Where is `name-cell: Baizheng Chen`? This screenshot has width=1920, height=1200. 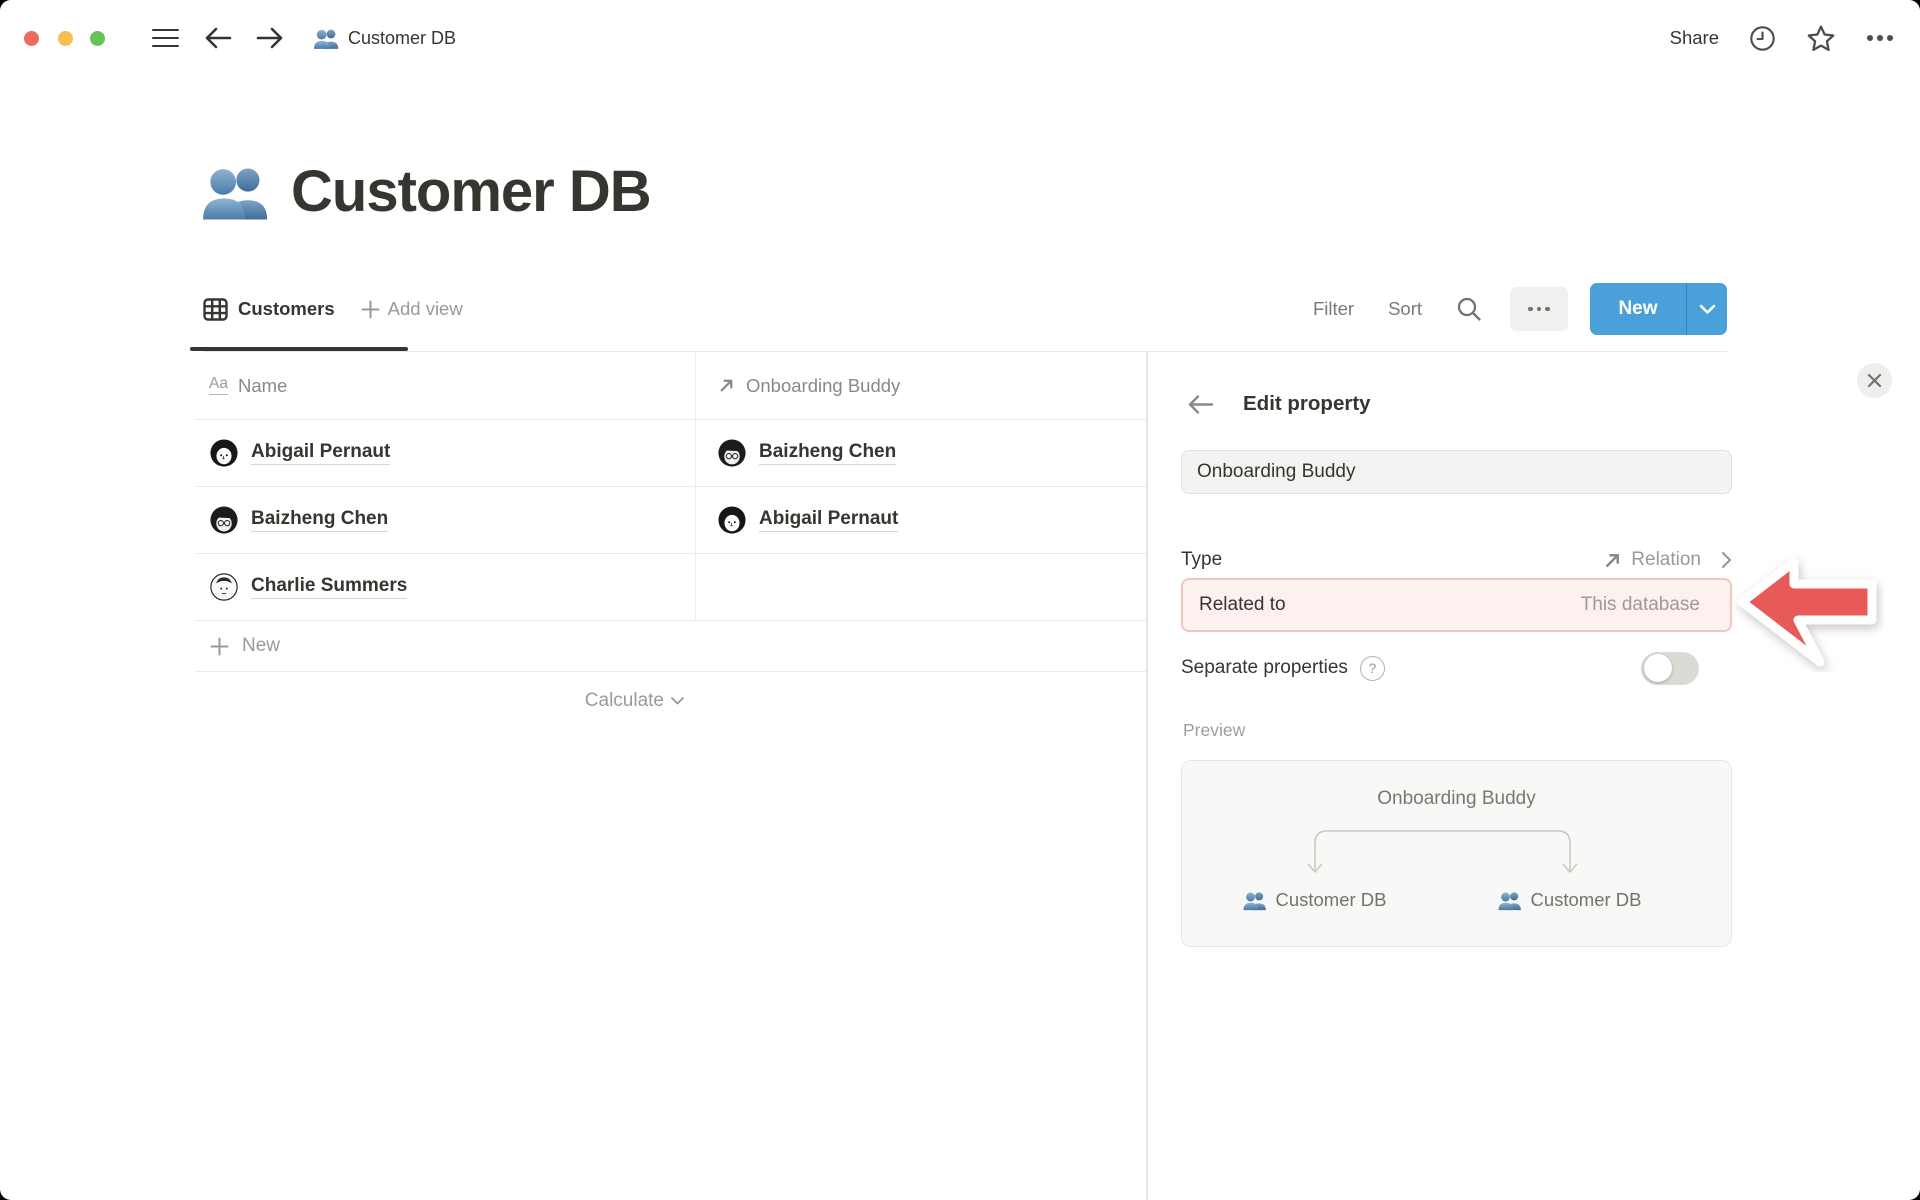
name-cell: Baizheng Chen is located at coordinates (292, 520).